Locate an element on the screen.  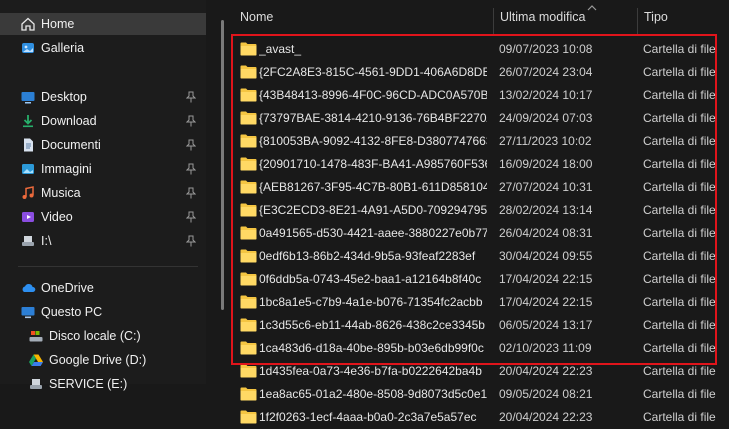
download-icon is located at coordinates (28, 121).